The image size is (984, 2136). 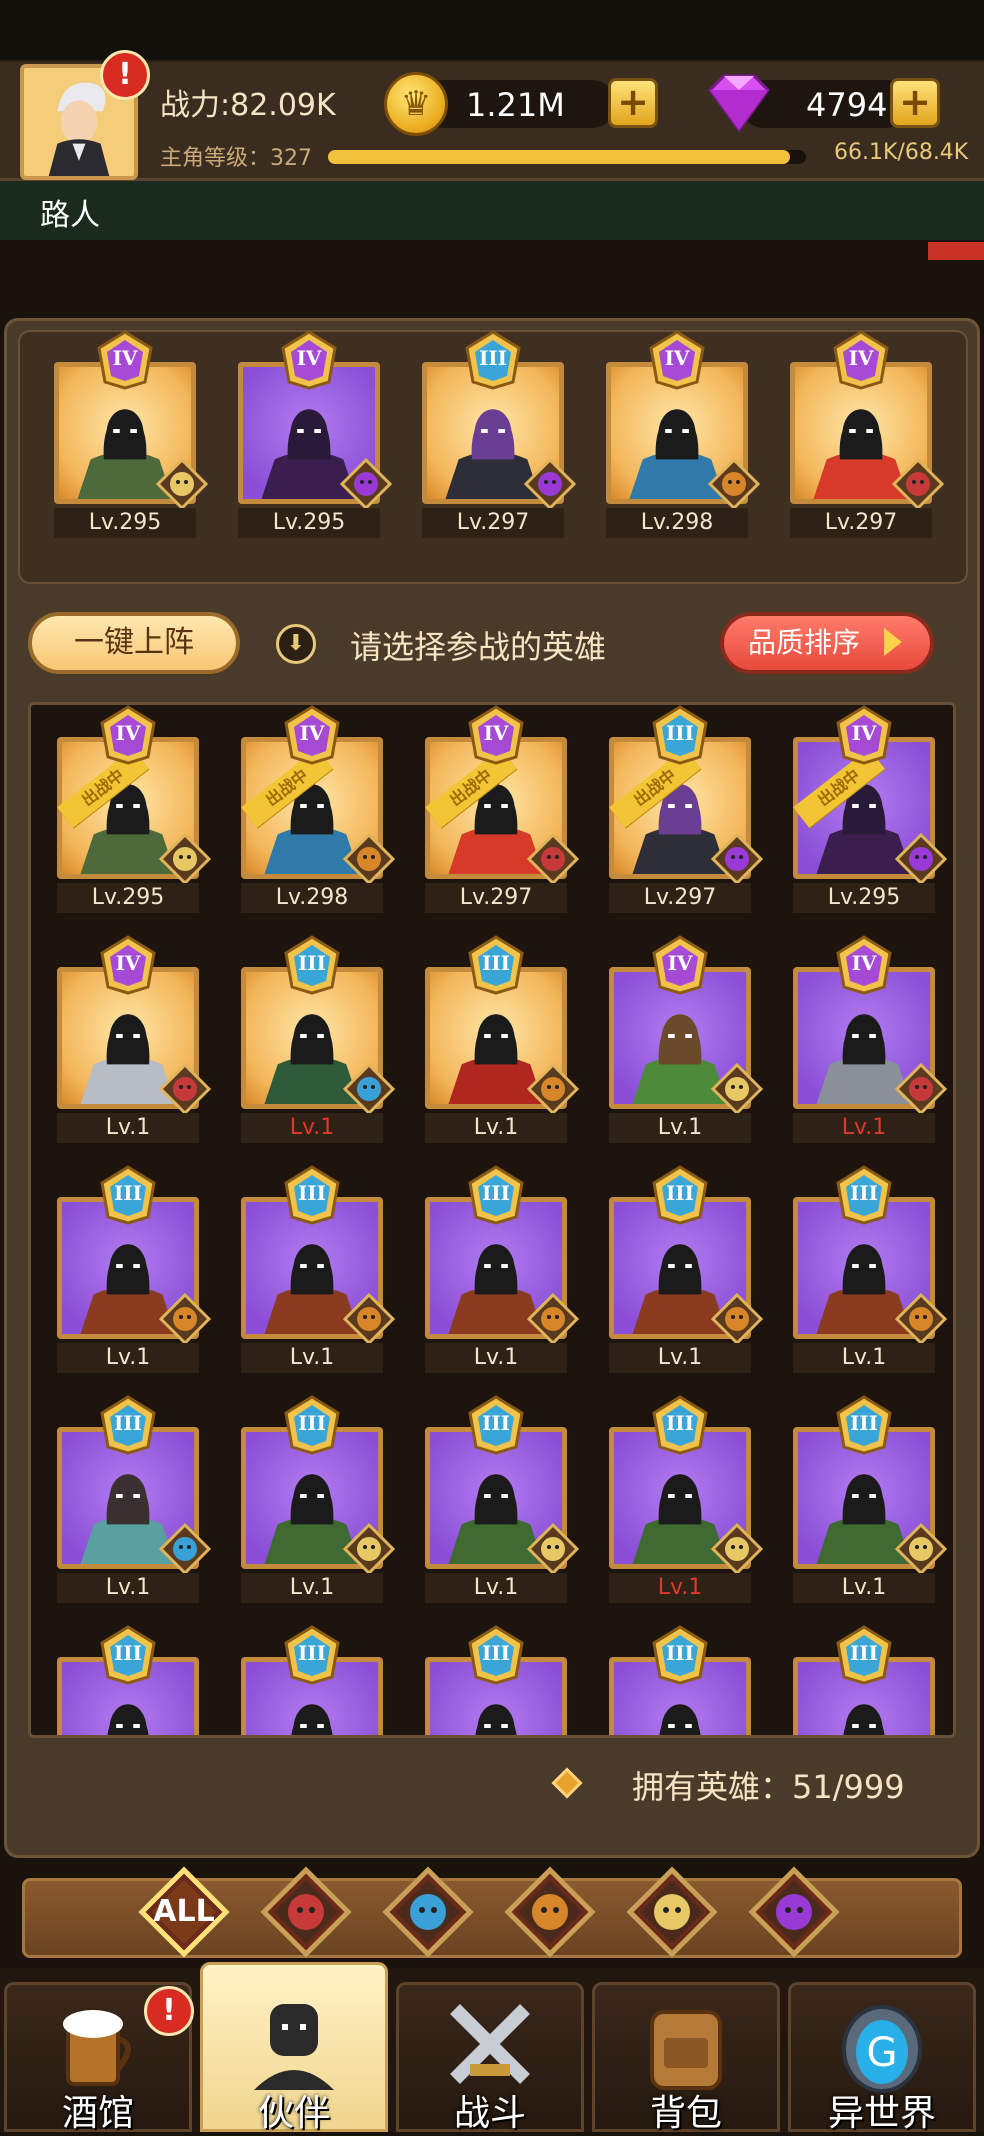 What do you see at coordinates (794, 1912) in the screenshot?
I see `filter-demon-icon` at bounding box center [794, 1912].